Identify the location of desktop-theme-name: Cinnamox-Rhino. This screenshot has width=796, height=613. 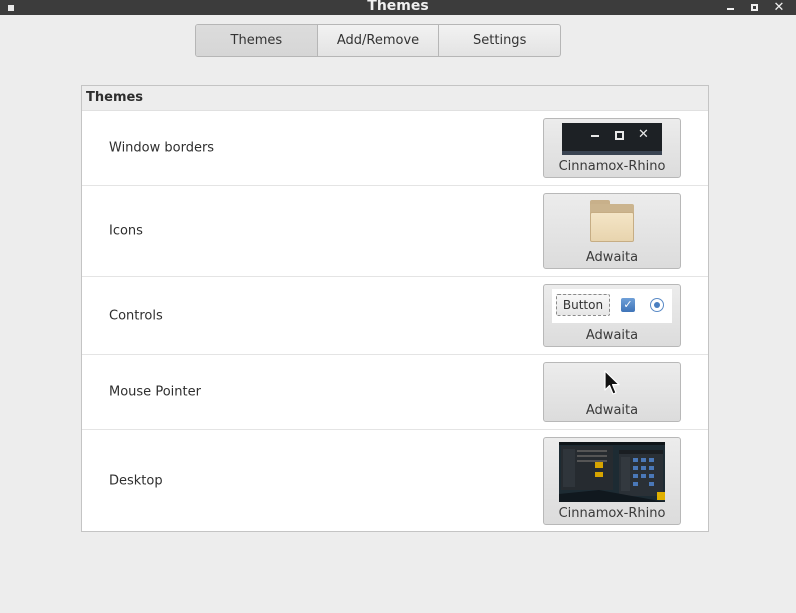
(612, 513).